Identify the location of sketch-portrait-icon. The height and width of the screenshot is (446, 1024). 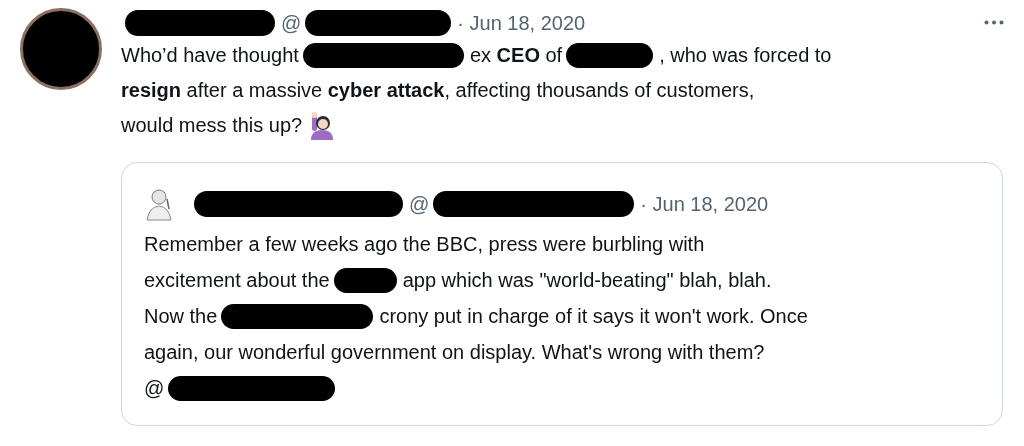
(159, 204).